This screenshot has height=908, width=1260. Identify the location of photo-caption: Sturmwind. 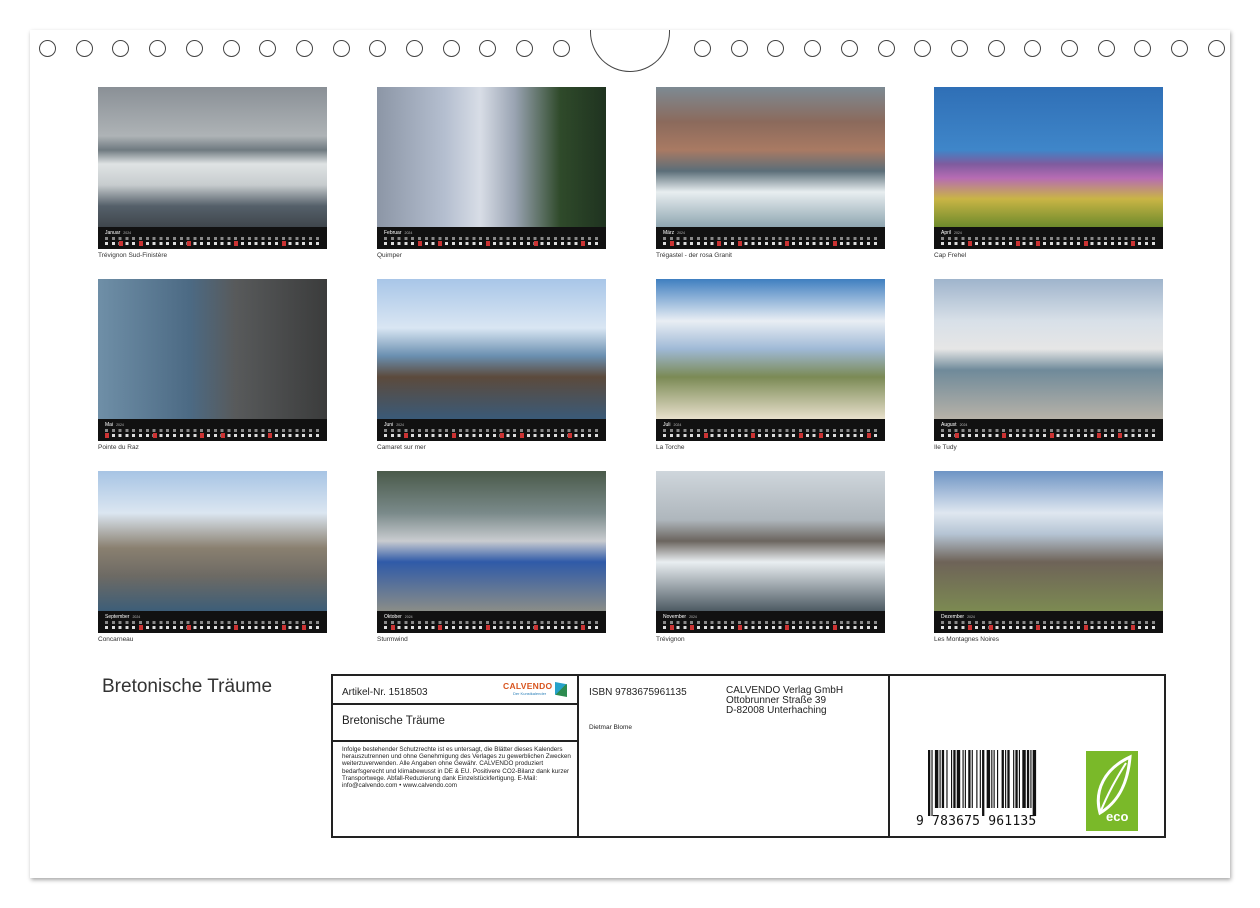
(392, 639).